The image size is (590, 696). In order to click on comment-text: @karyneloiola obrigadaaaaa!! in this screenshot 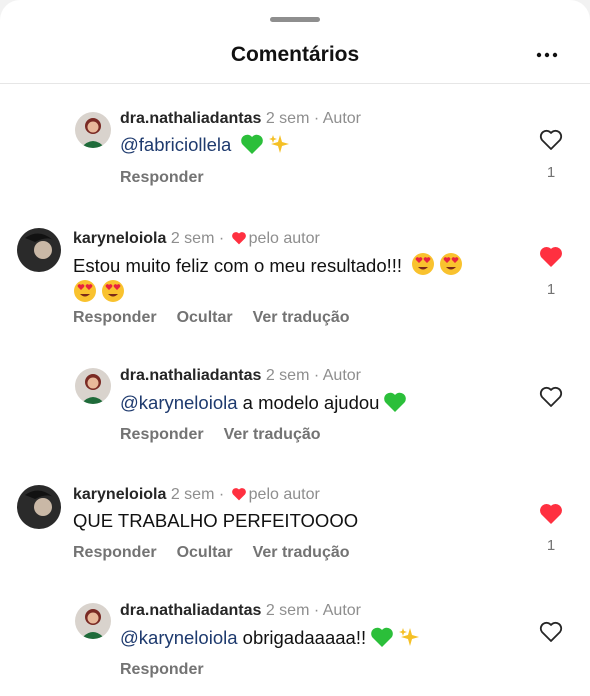, I will do `click(270, 638)`.